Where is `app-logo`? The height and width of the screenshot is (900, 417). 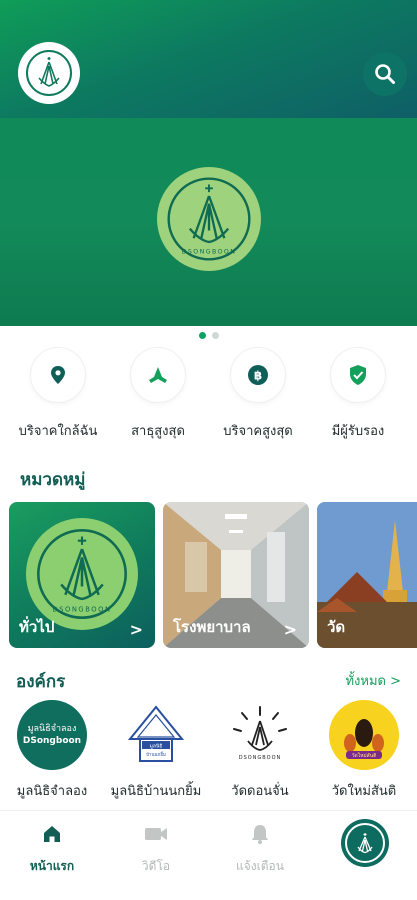
app-logo is located at coordinates (49, 73).